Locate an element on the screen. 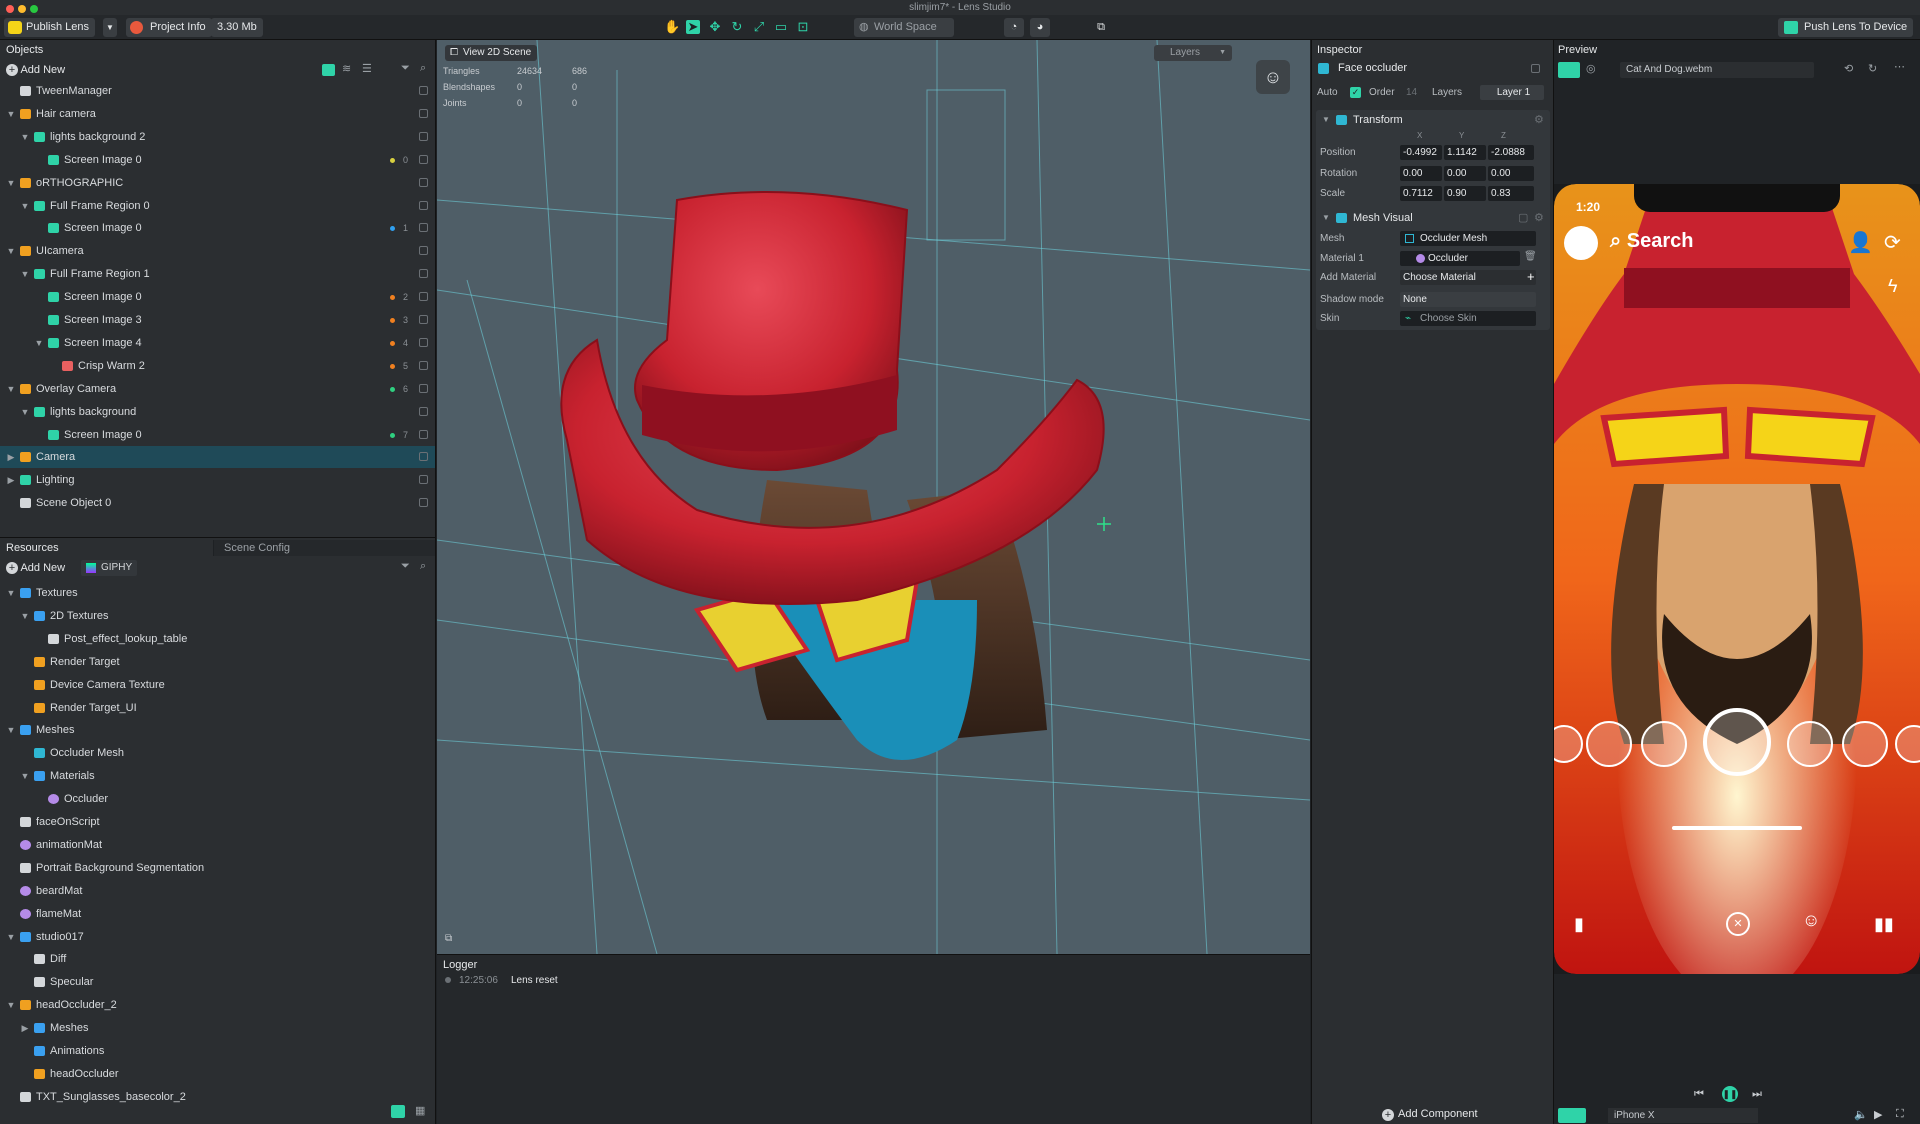 The width and height of the screenshot is (1920, 1124). resource-item: ▼ Textures is located at coordinates (217, 593).